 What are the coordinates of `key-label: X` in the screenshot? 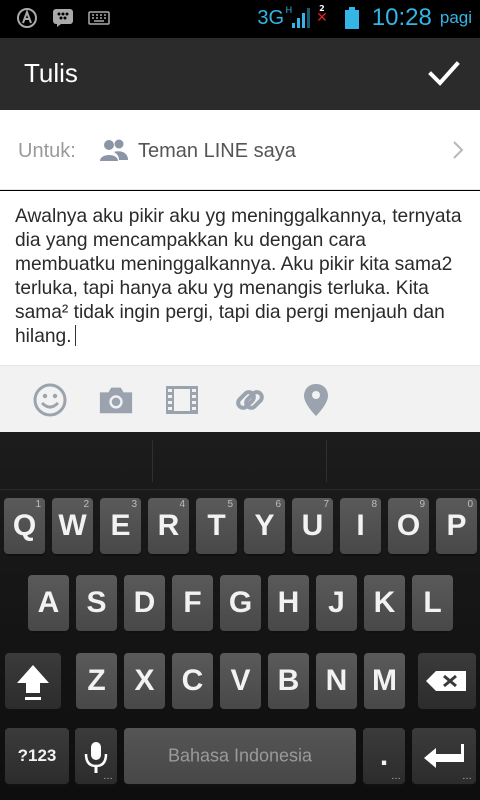 It's located at (144, 680).